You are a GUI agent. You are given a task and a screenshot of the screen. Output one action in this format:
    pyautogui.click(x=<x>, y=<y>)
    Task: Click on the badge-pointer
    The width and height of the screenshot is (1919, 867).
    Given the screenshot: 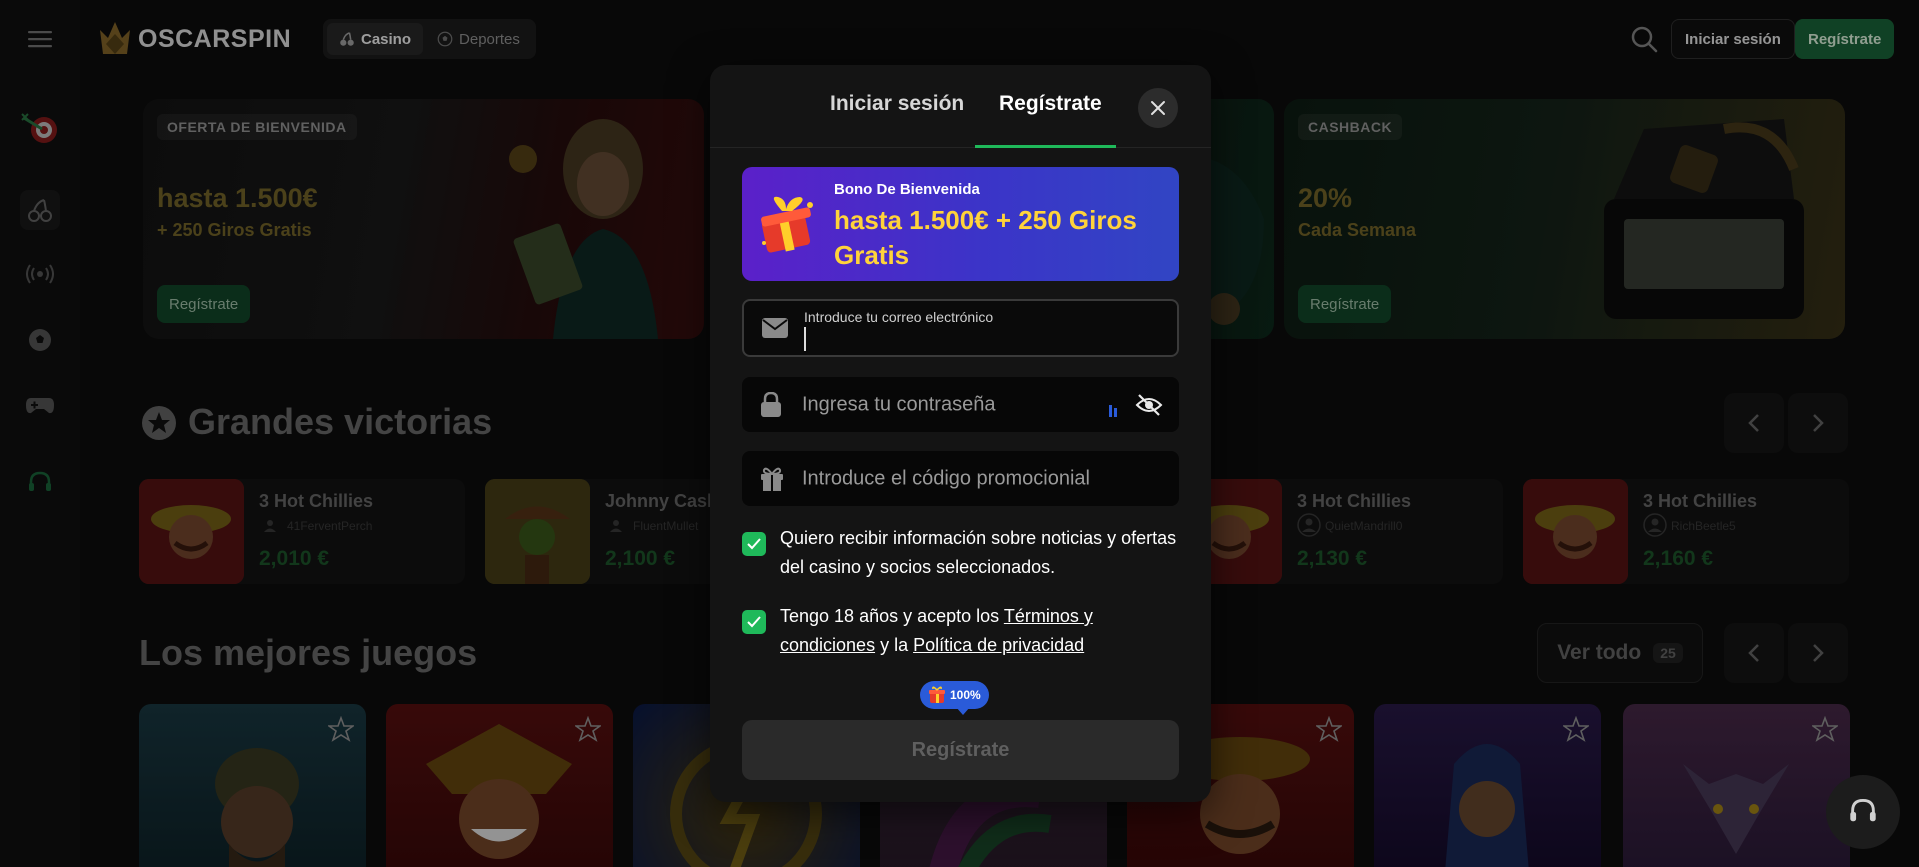 What is the action you would take?
    pyautogui.click(x=963, y=711)
    